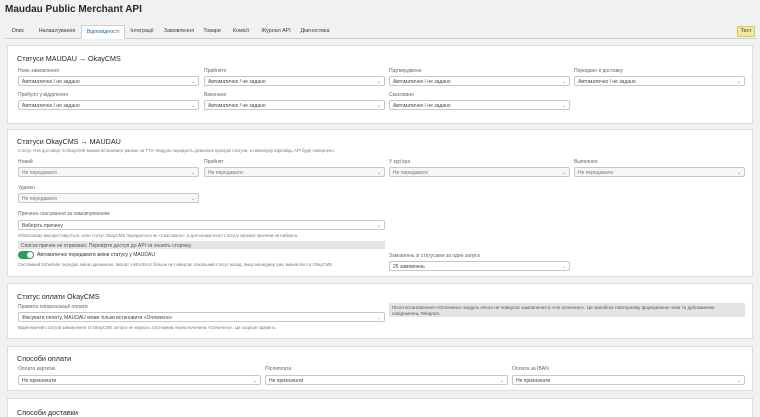  What do you see at coordinates (479, 81) in the screenshot?
I see `status-select-confirmed: Автоматично / не задано ⌄` at bounding box center [479, 81].